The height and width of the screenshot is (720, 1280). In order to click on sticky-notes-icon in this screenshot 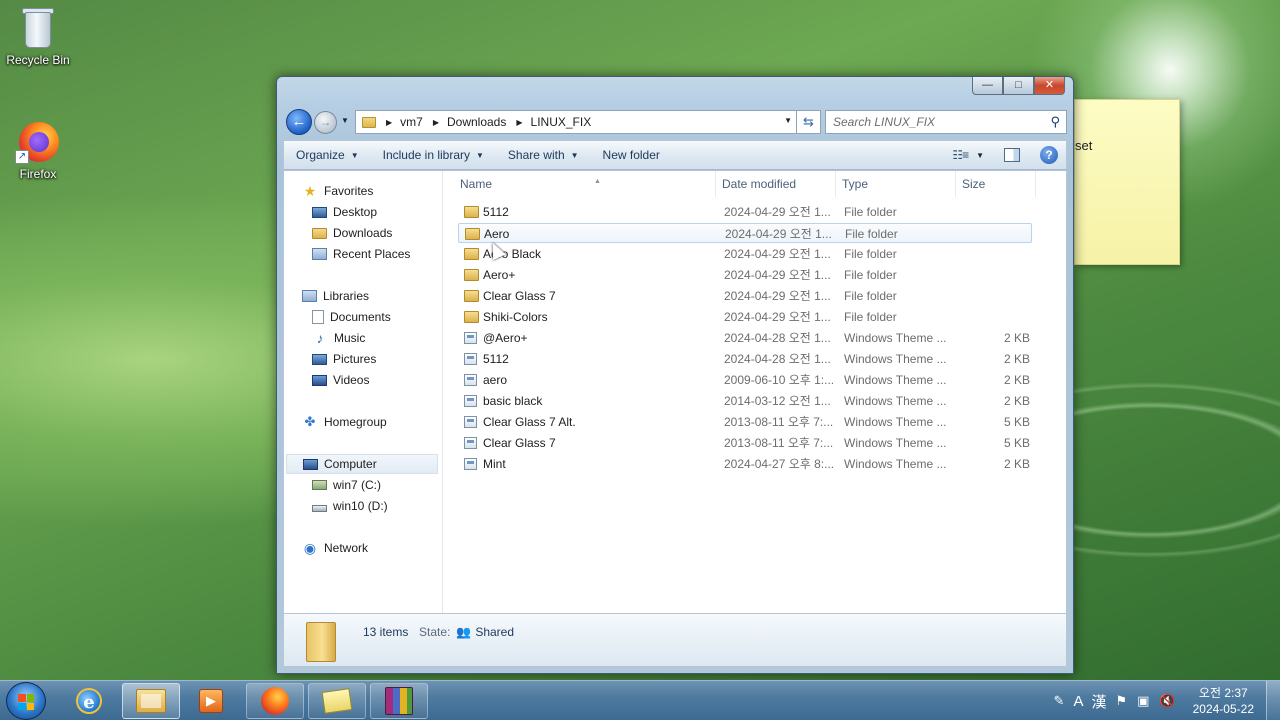, I will do `click(337, 701)`.